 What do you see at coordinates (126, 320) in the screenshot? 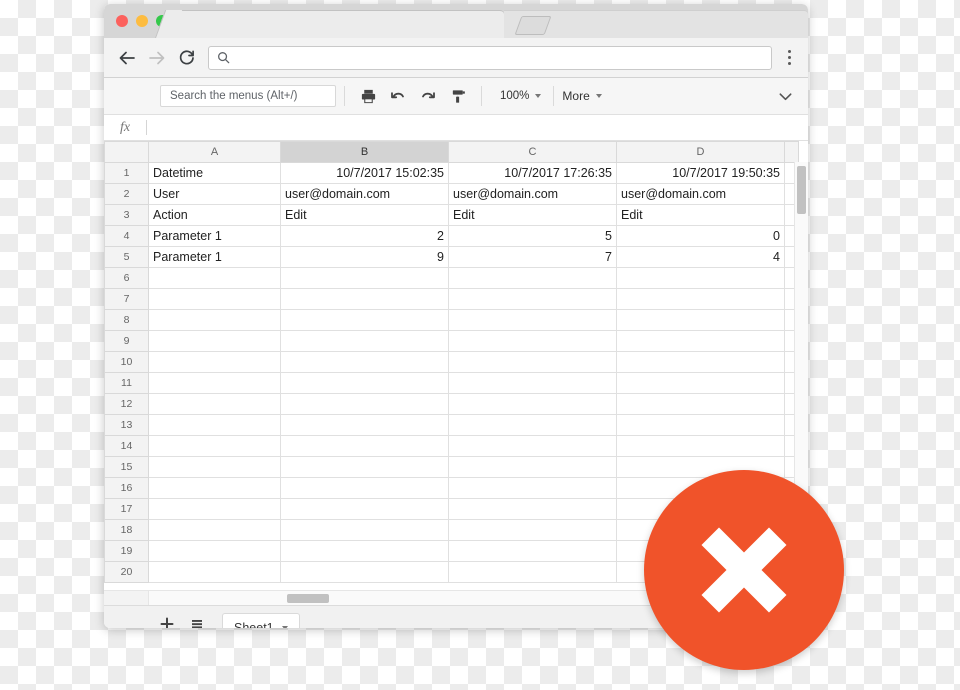
I see `row-header: 8` at bounding box center [126, 320].